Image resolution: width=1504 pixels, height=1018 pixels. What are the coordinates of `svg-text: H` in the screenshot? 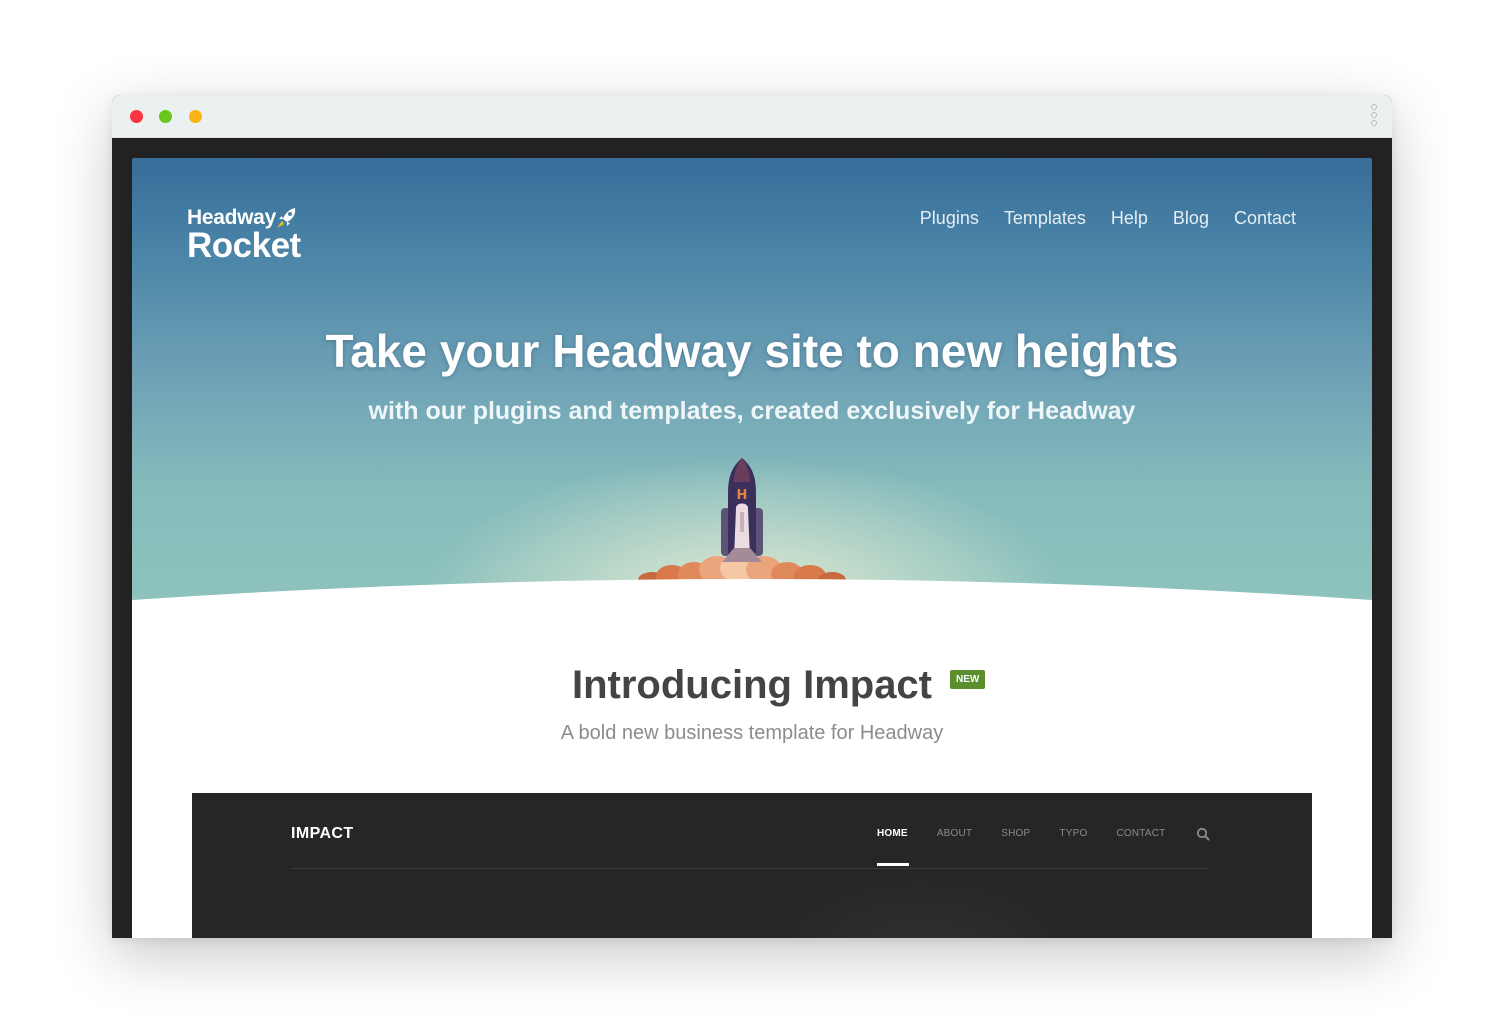 It's located at (742, 495).